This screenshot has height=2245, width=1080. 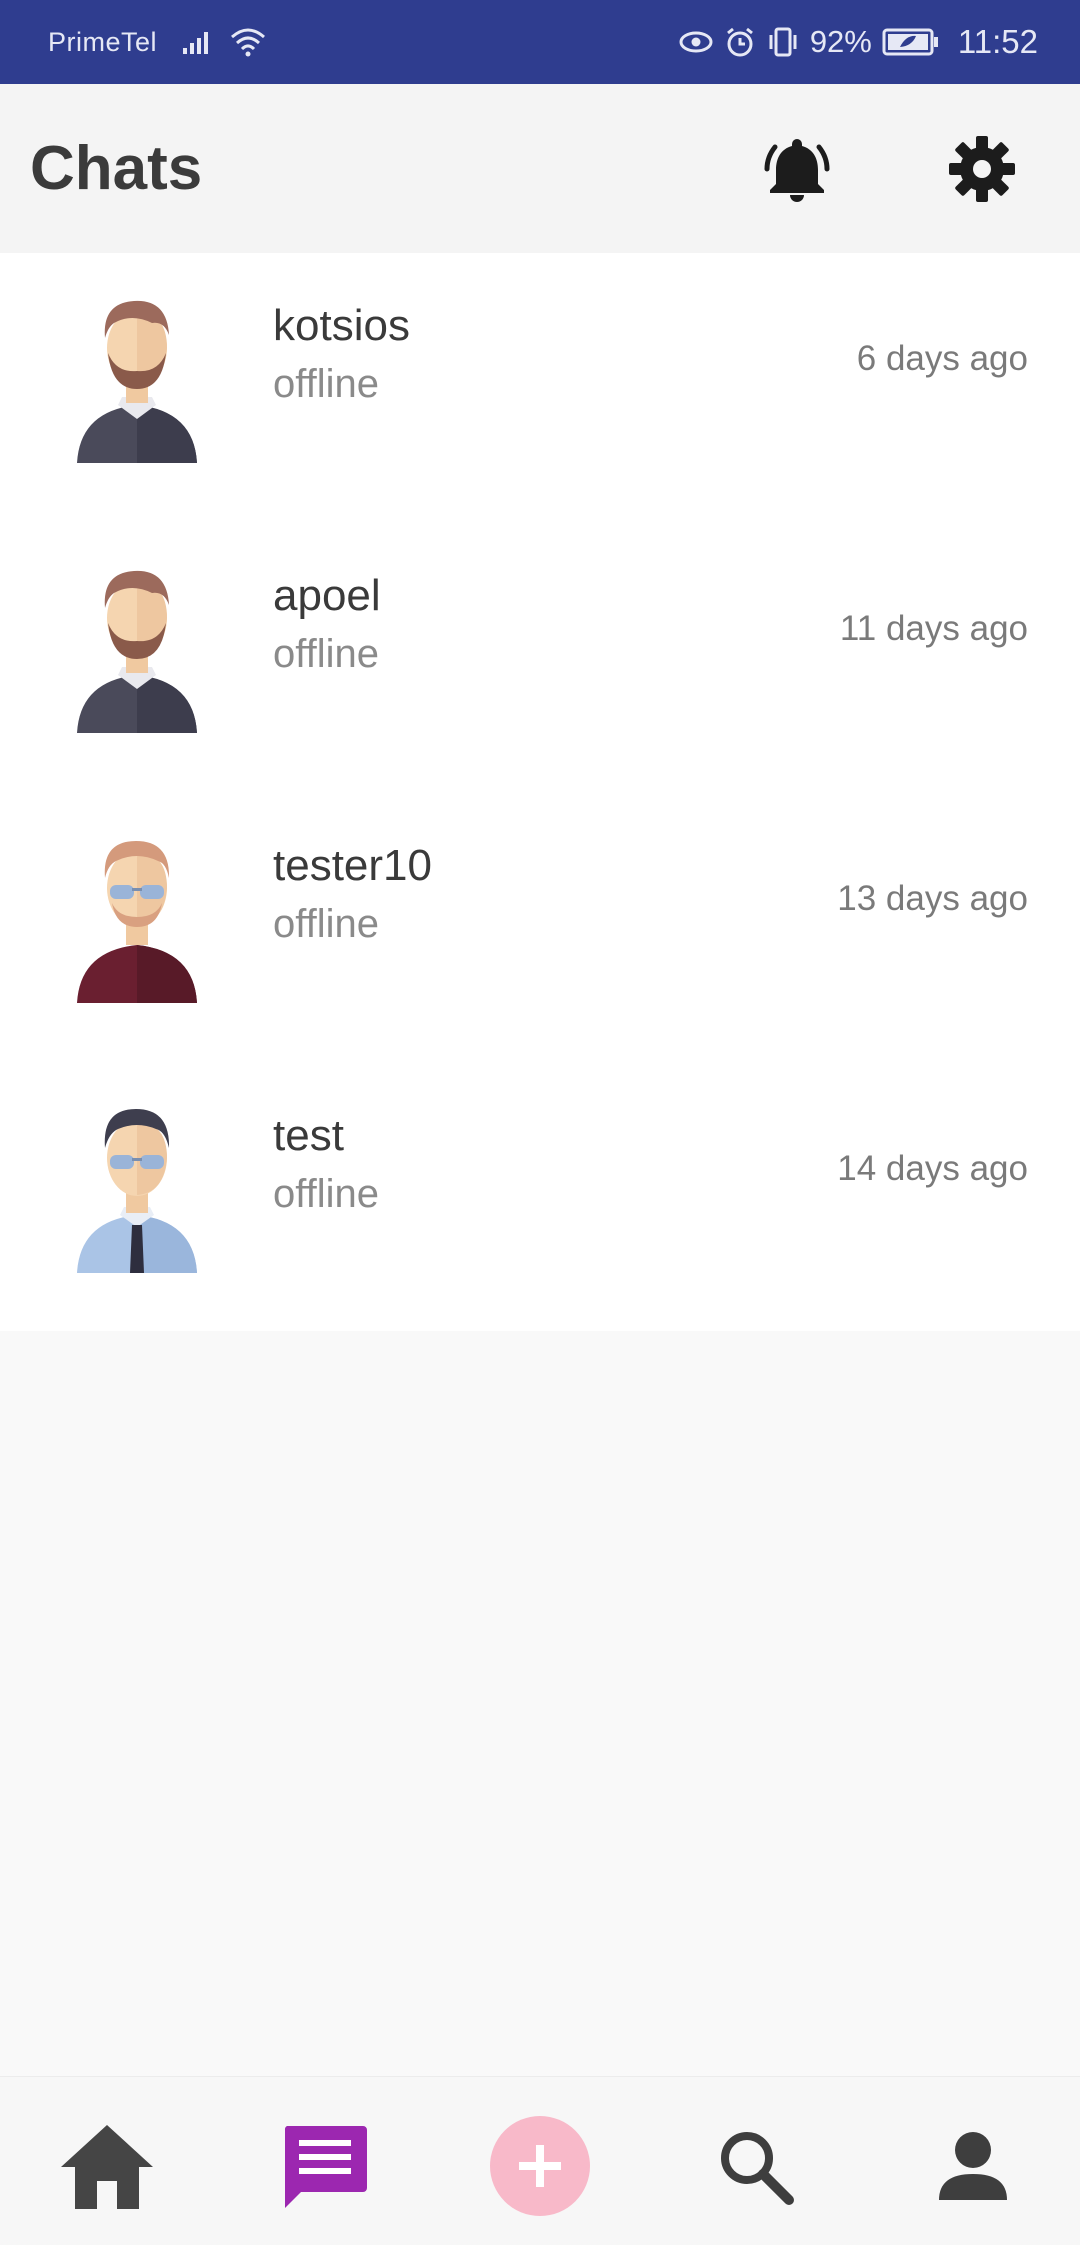 I want to click on chat-time: 14 days ago, so click(x=932, y=1168).